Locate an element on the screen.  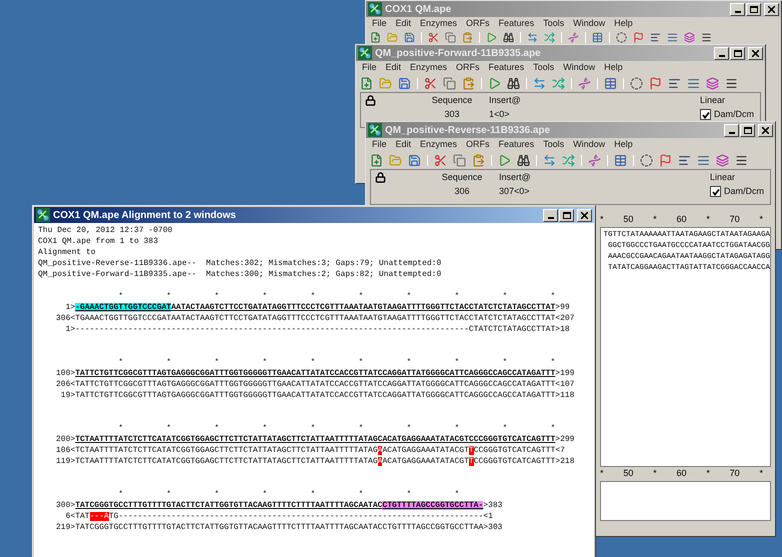
ruler-mark: 50 is located at coordinates (628, 219).